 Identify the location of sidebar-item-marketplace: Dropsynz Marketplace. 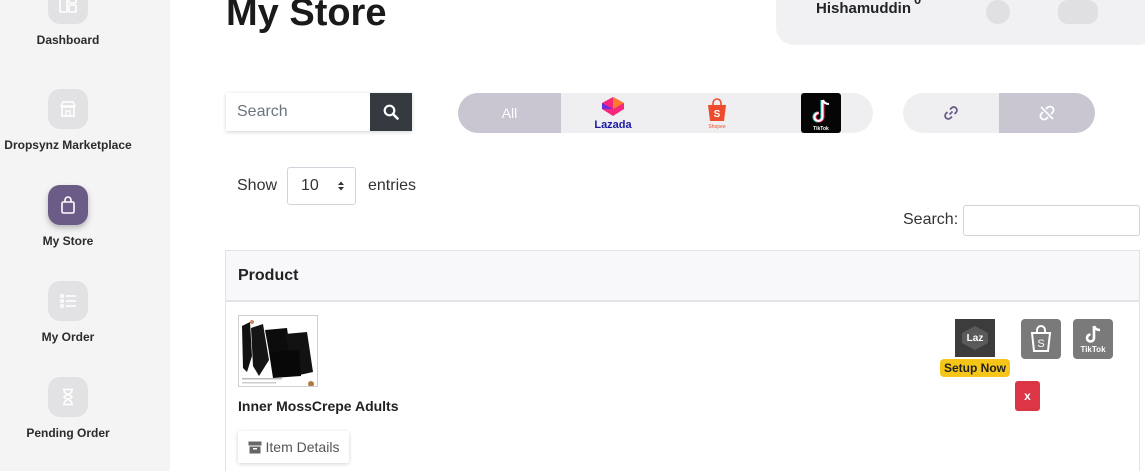
(68, 120).